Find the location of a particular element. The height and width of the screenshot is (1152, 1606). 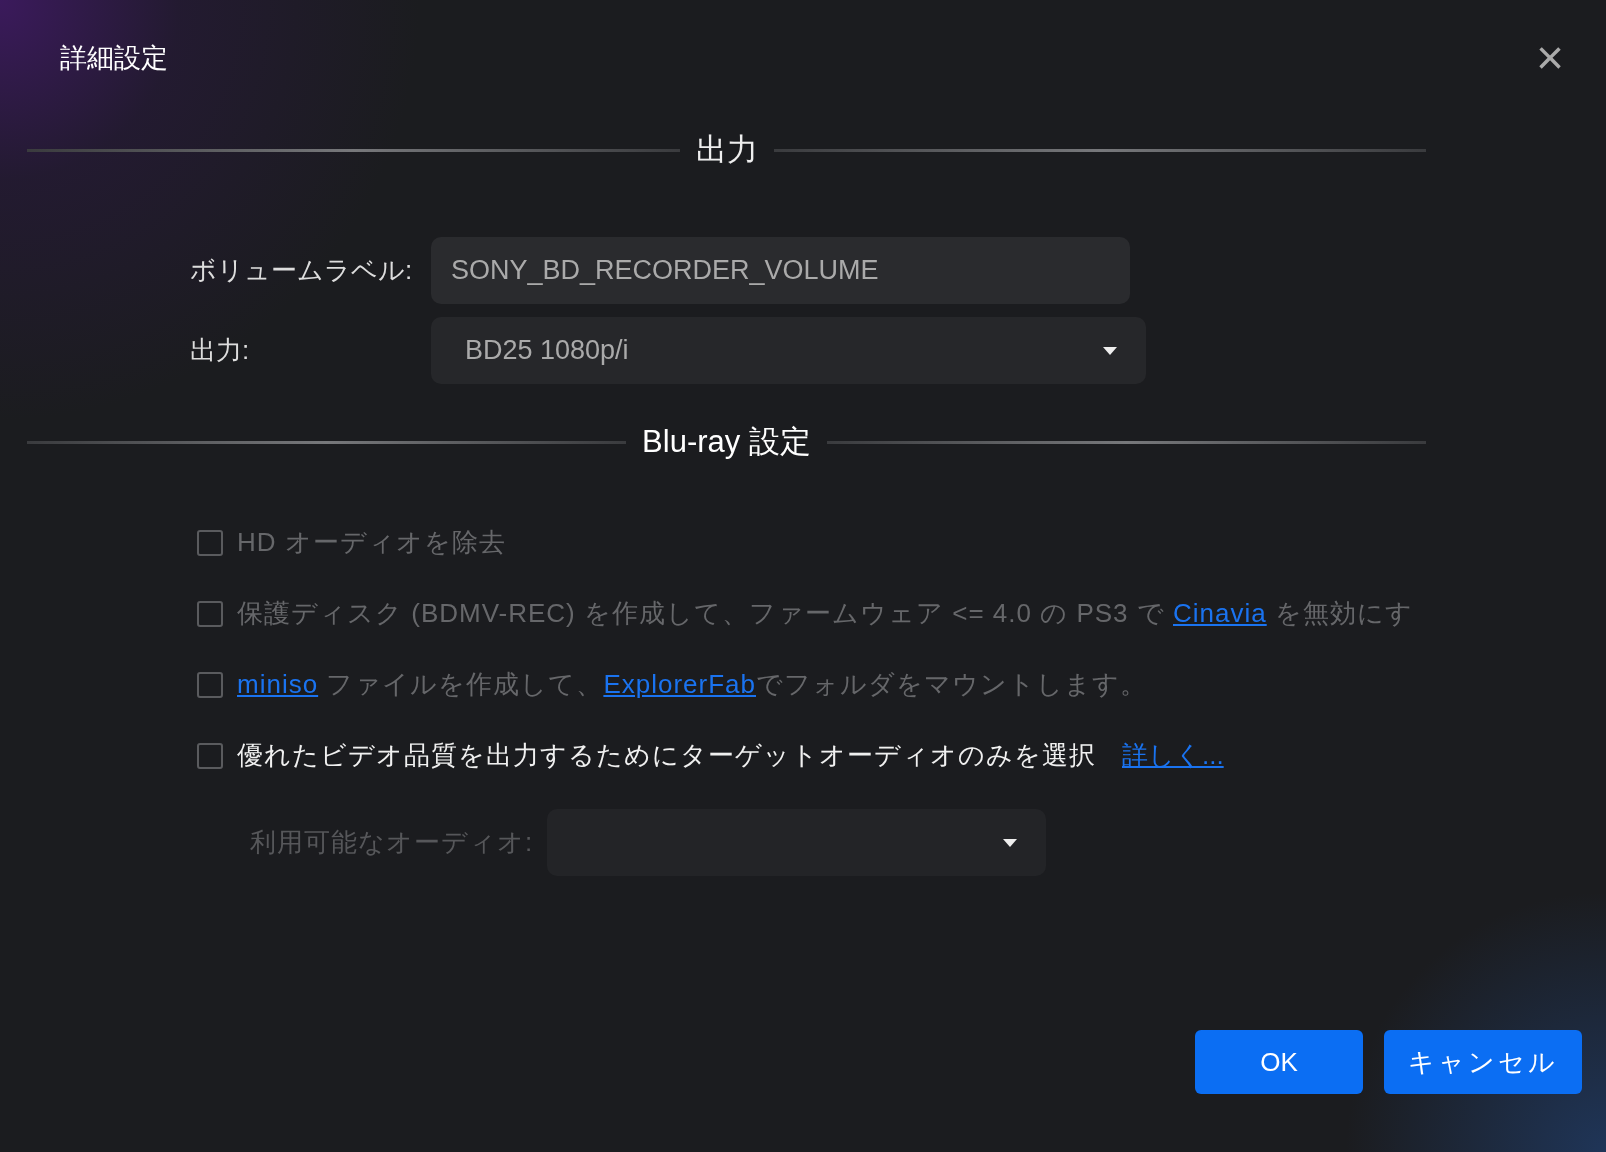

close-button: × is located at coordinates (1549, 58).